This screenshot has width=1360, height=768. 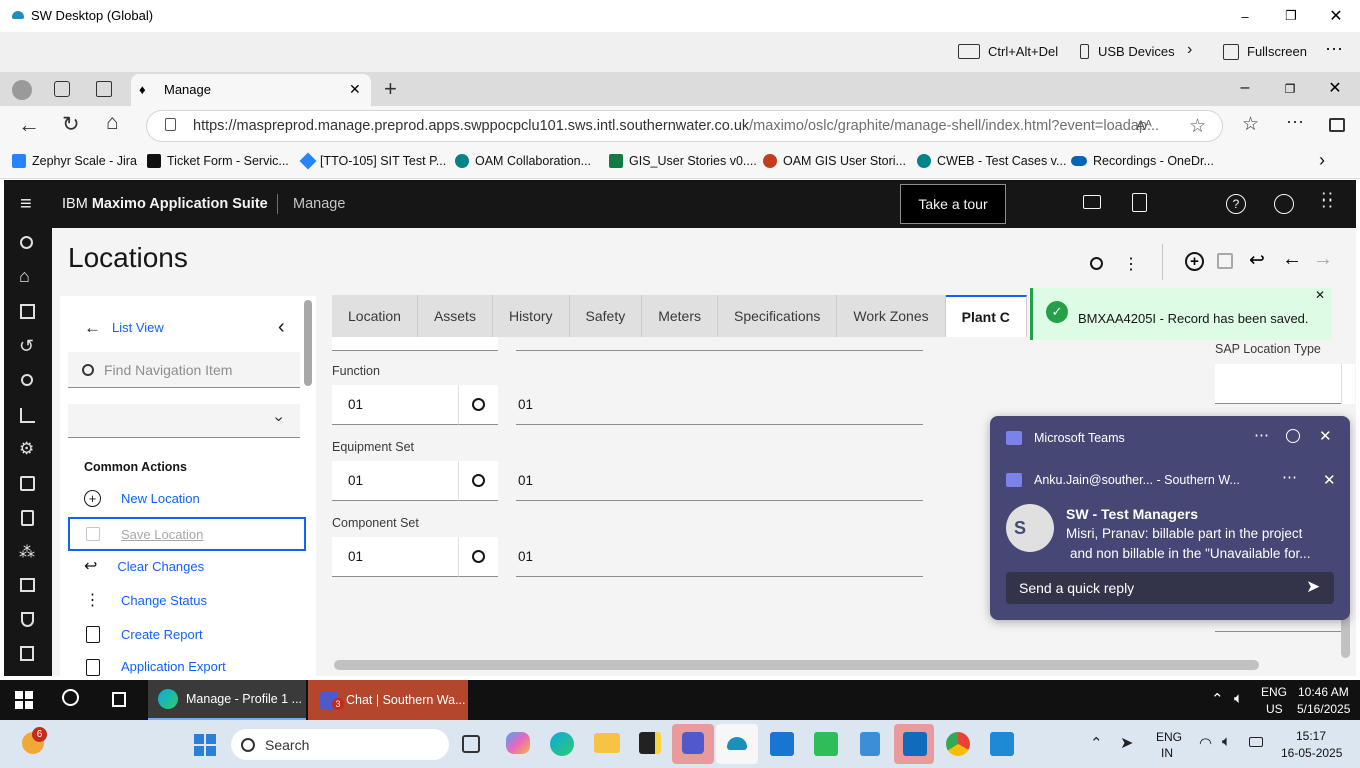 What do you see at coordinates (187, 534) in the screenshot?
I see `save-location-action: Save Location` at bounding box center [187, 534].